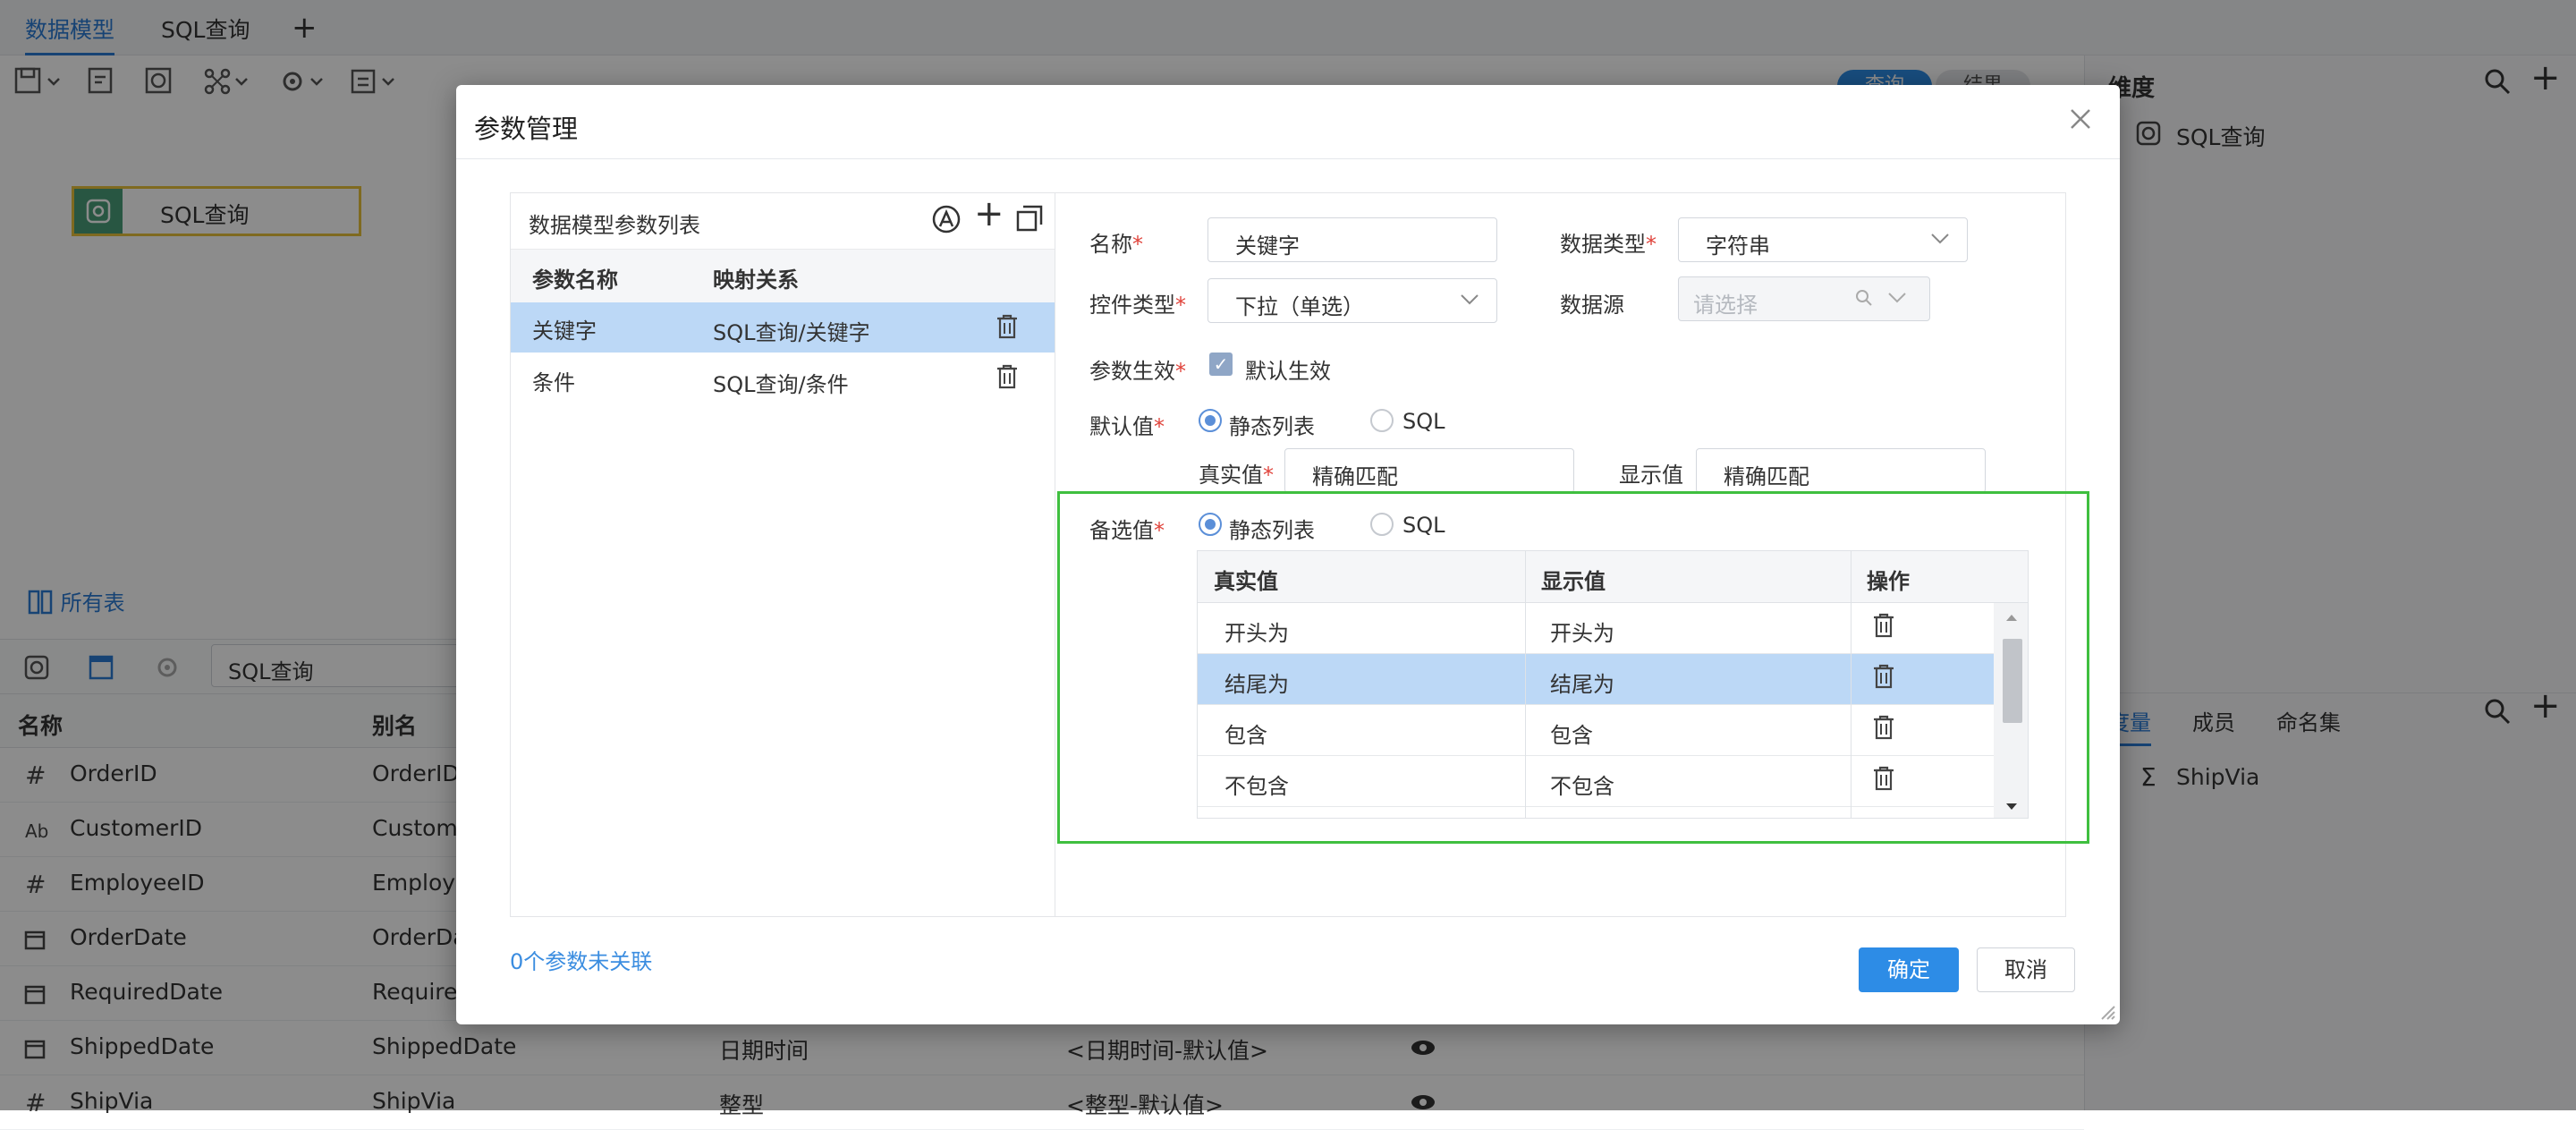  Describe the element at coordinates (781, 384) in the screenshot. I see `param-mapping: SQL查询/条件` at that location.